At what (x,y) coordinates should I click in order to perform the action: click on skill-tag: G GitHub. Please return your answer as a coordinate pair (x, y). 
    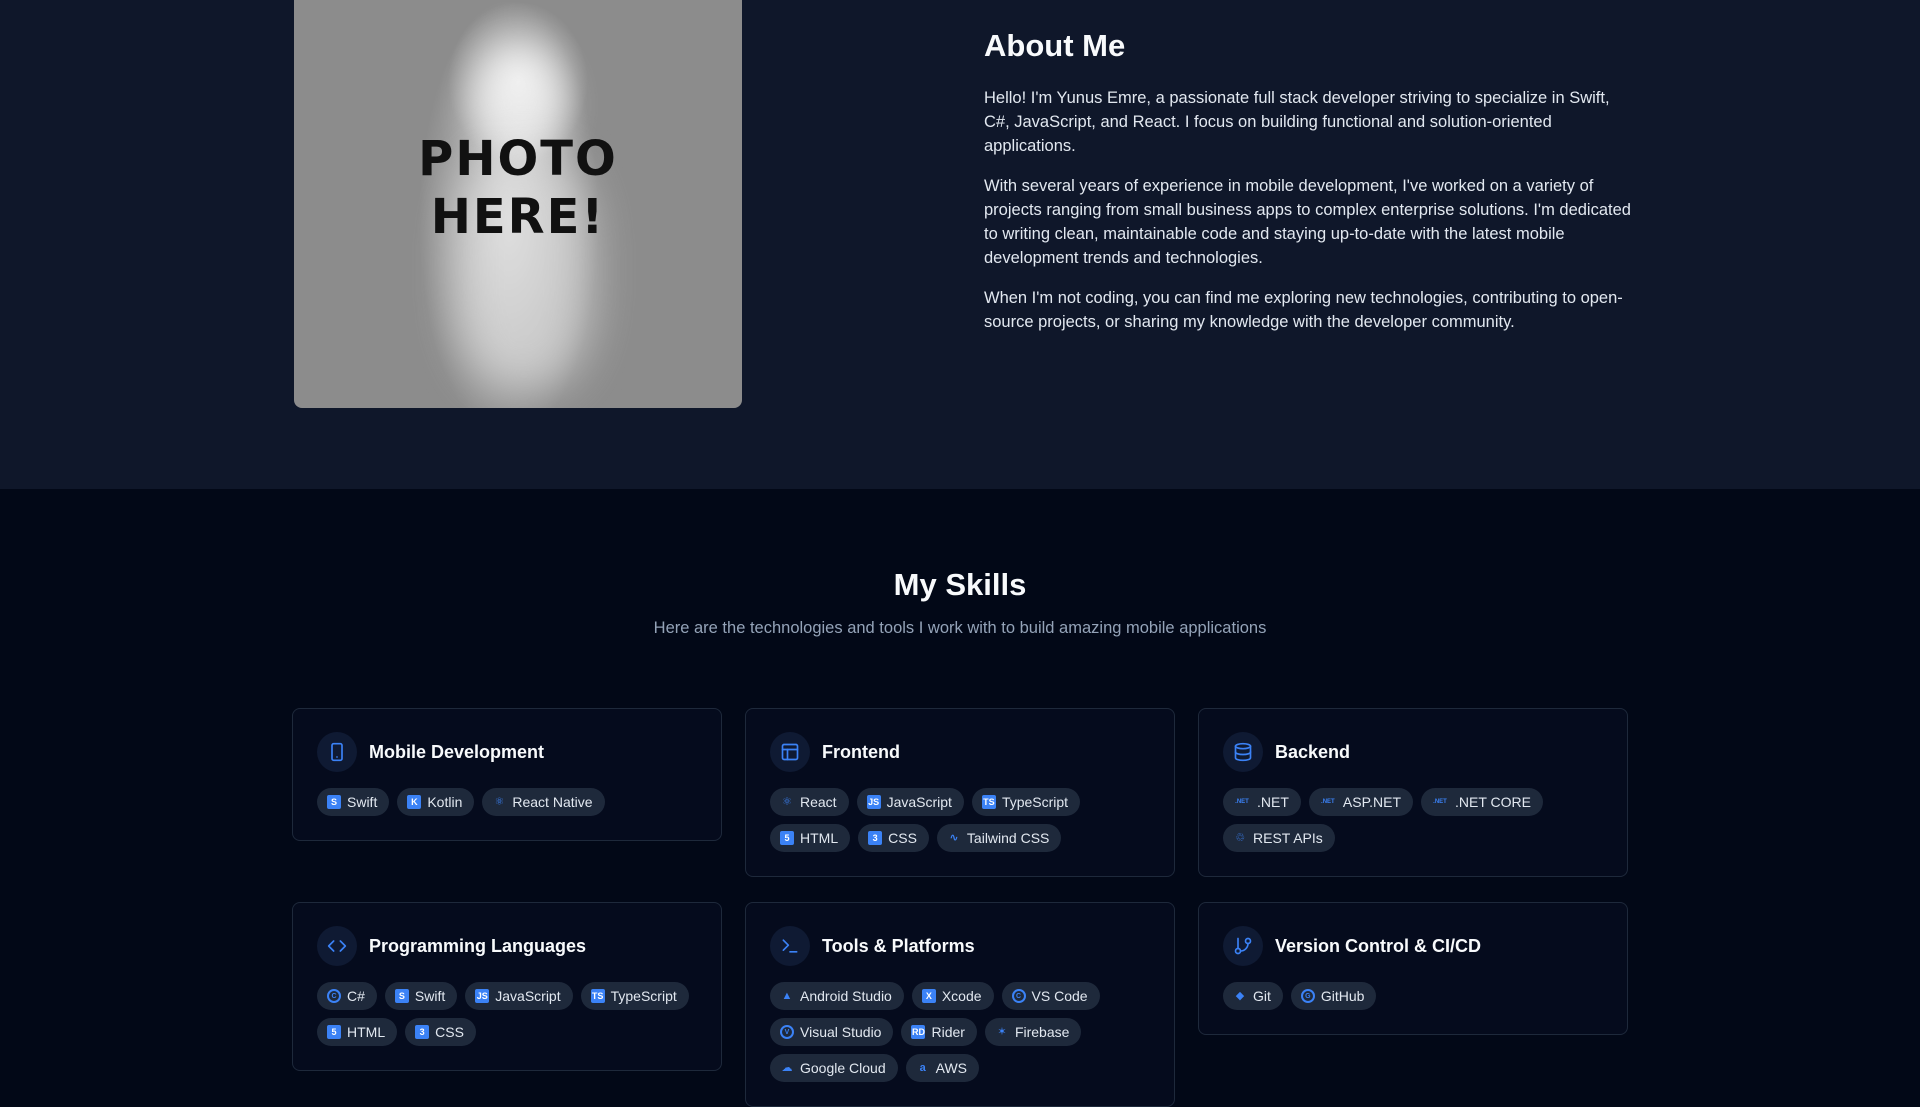
    Looking at the image, I should click on (1333, 996).